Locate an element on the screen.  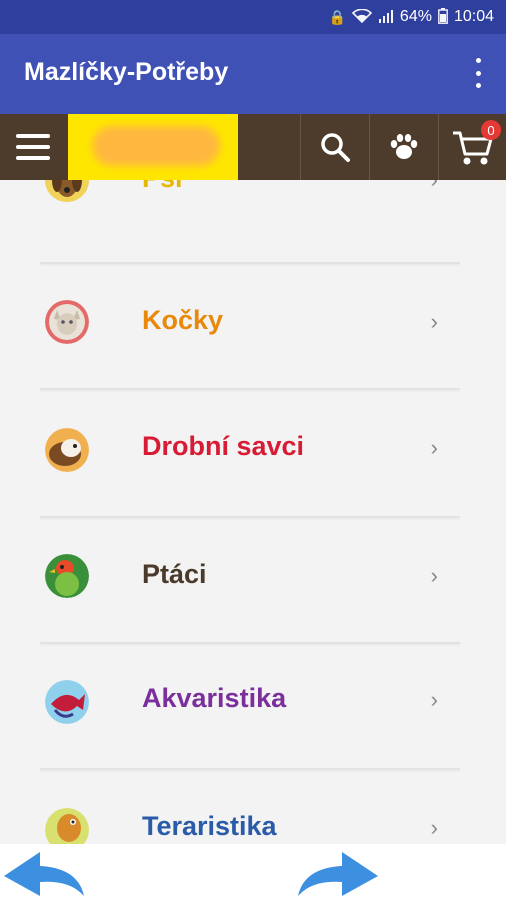
paw-icon is located at coordinates (404, 146).